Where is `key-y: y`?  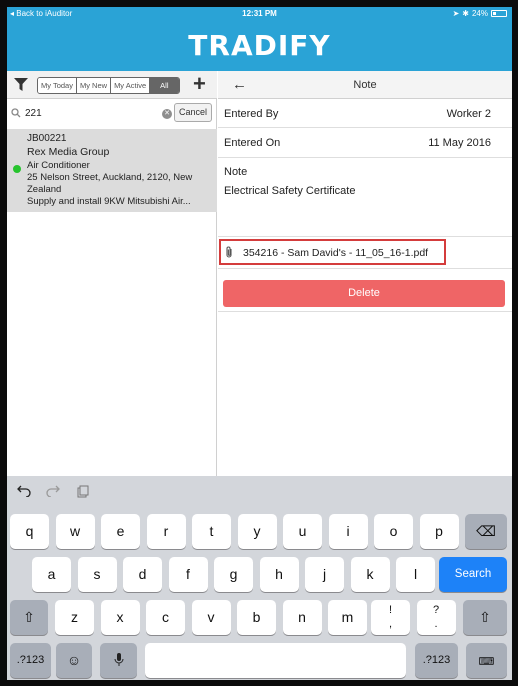
key-y: y is located at coordinates (257, 531).